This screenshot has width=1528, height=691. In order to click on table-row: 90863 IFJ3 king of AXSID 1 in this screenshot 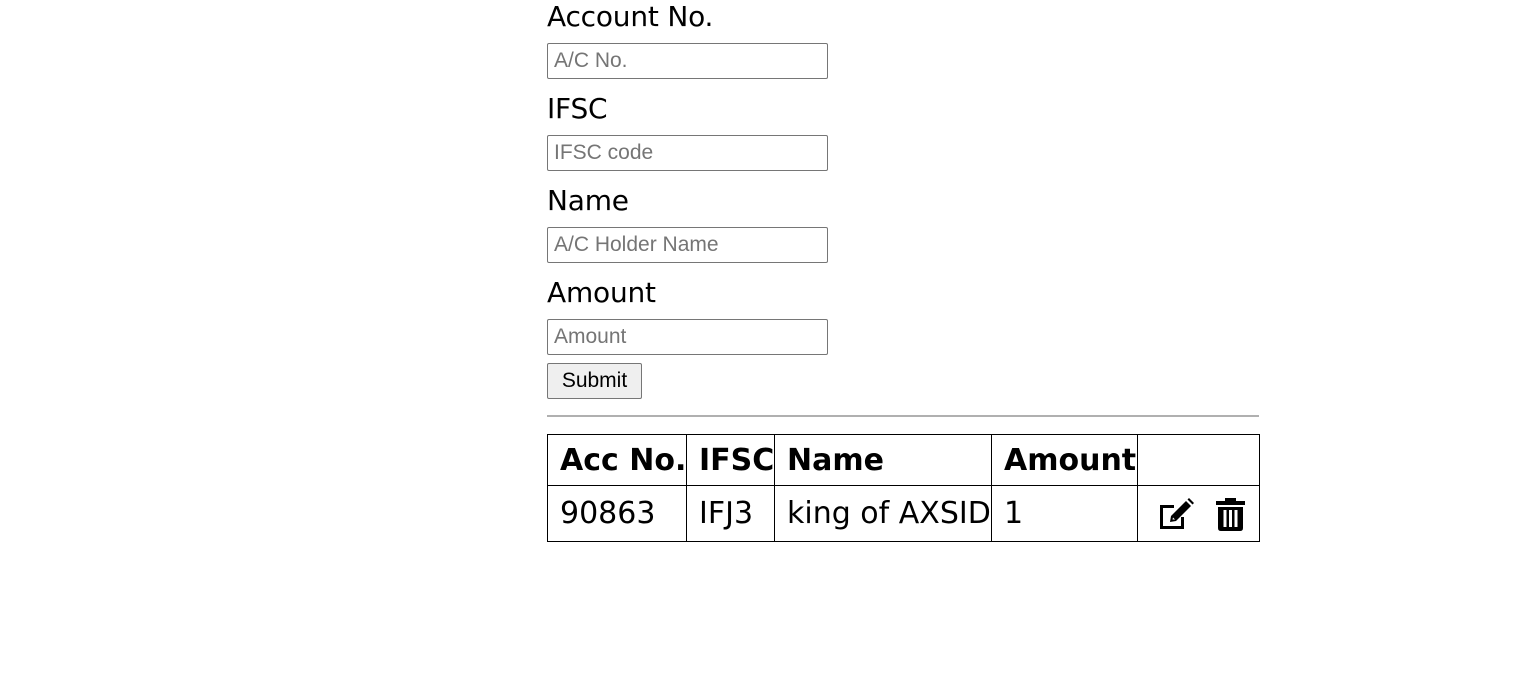, I will do `click(903, 513)`.